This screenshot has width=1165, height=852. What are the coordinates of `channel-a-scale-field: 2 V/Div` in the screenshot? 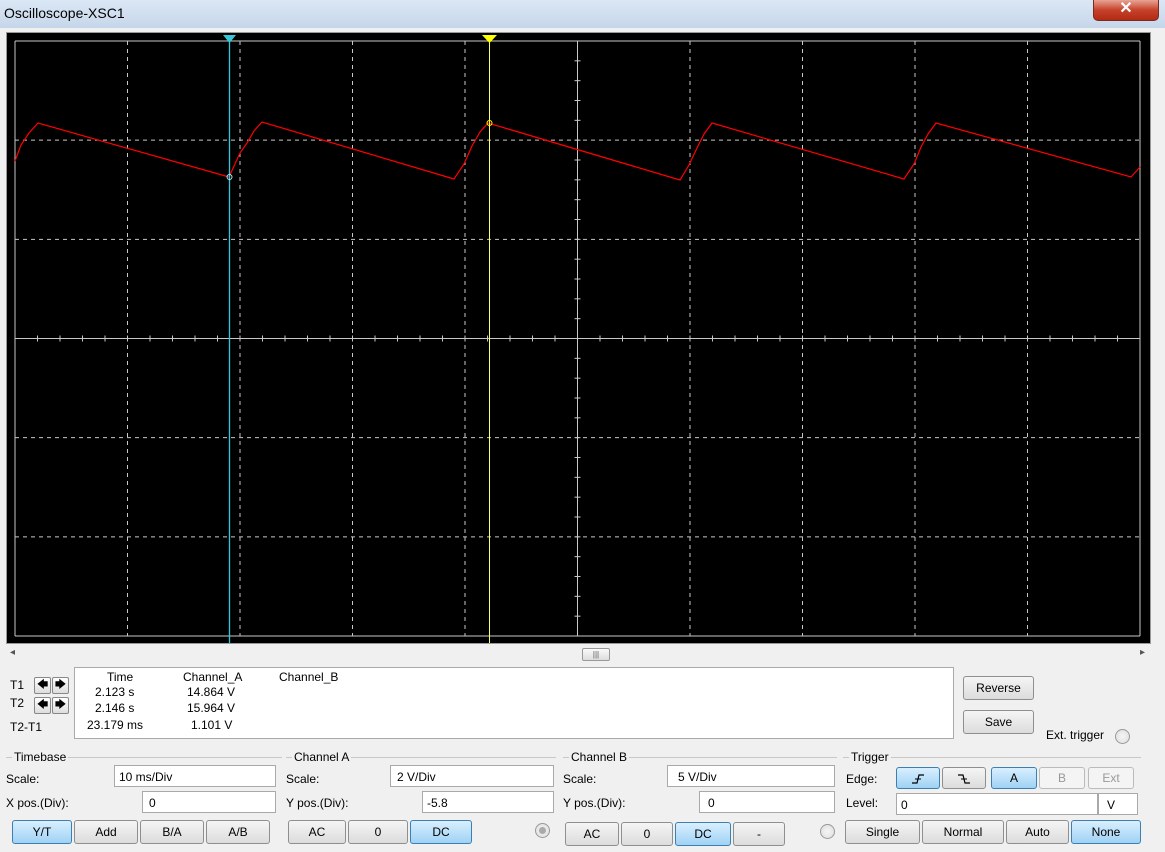 It's located at (472, 776).